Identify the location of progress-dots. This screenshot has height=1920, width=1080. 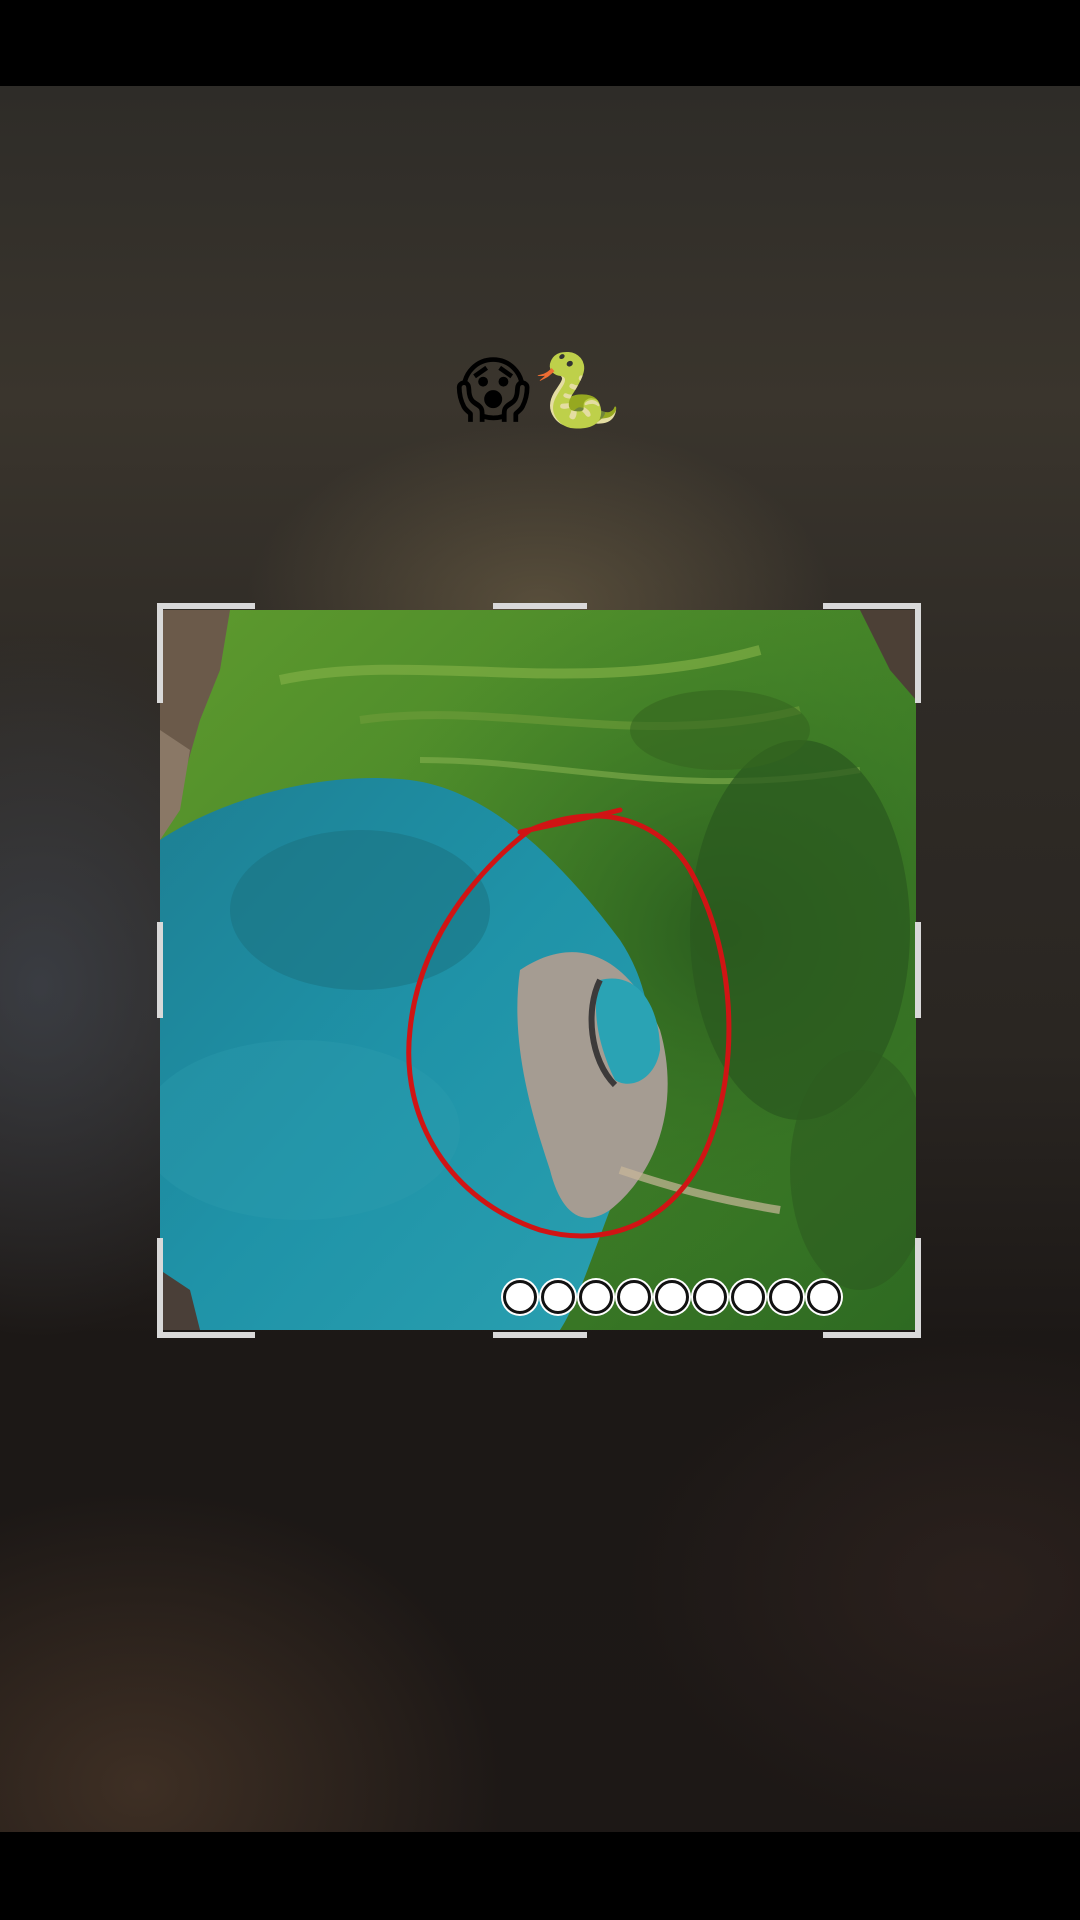
(672, 1300).